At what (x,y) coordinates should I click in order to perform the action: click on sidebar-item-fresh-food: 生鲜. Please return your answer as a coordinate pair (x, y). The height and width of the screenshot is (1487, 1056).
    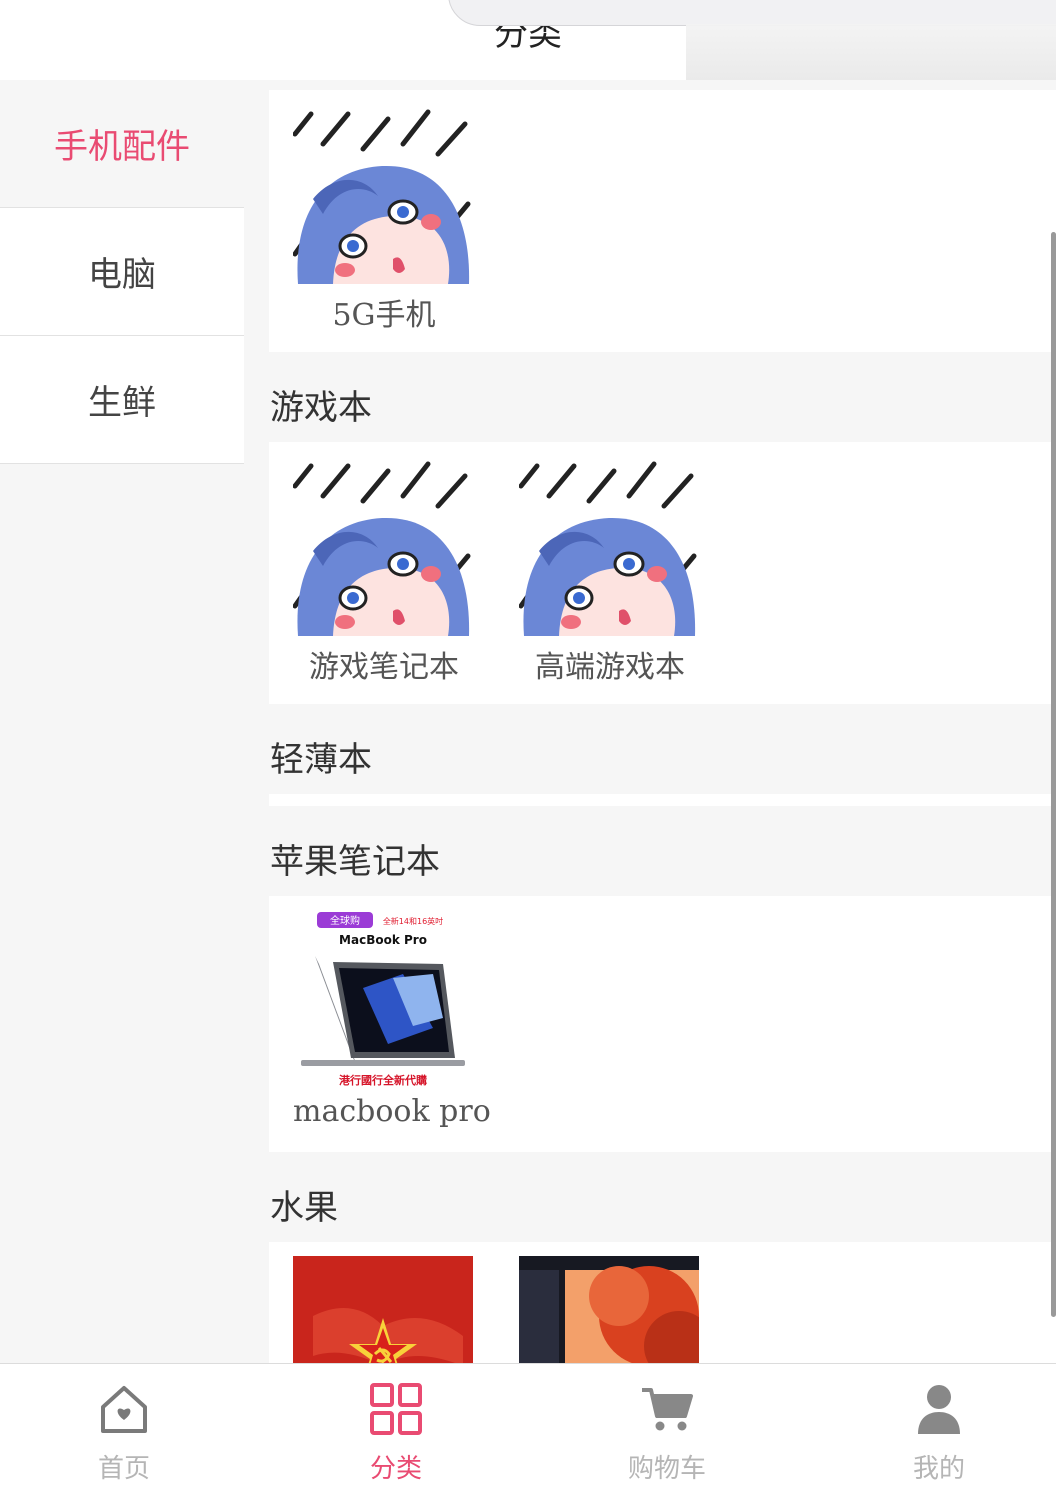
    Looking at the image, I should click on (122, 400).